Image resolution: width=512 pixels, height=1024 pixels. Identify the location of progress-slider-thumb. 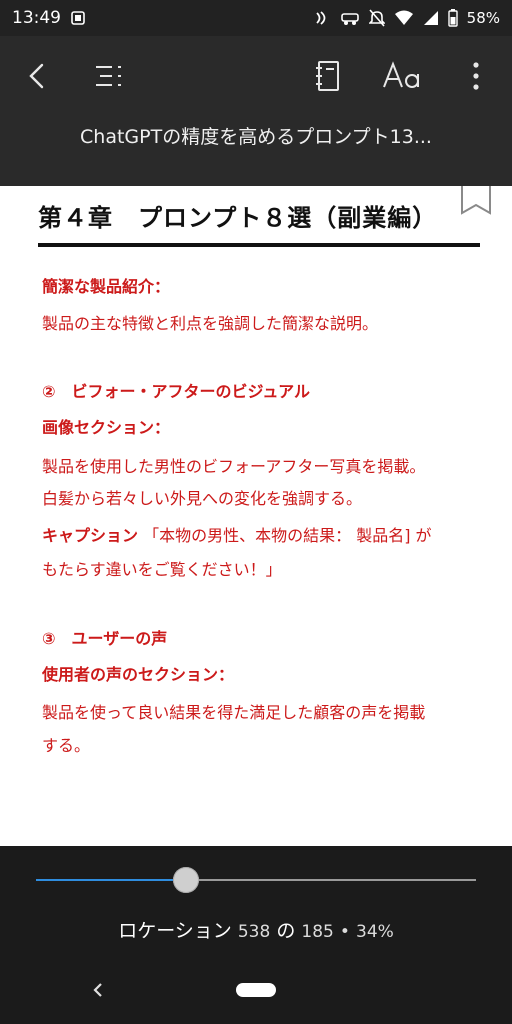
(185, 880).